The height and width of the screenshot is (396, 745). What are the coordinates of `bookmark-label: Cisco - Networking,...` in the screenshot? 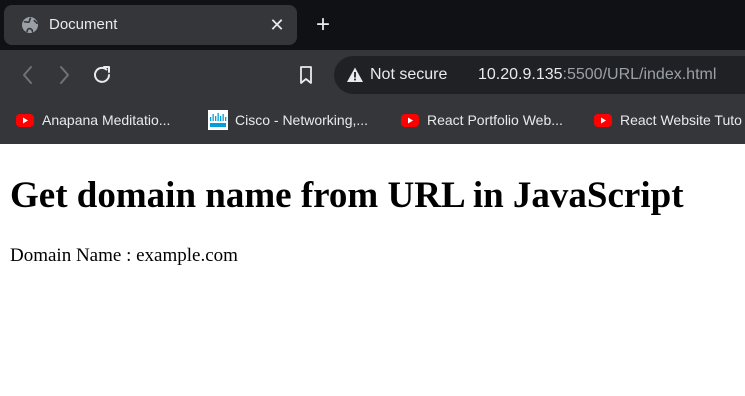 It's located at (302, 120).